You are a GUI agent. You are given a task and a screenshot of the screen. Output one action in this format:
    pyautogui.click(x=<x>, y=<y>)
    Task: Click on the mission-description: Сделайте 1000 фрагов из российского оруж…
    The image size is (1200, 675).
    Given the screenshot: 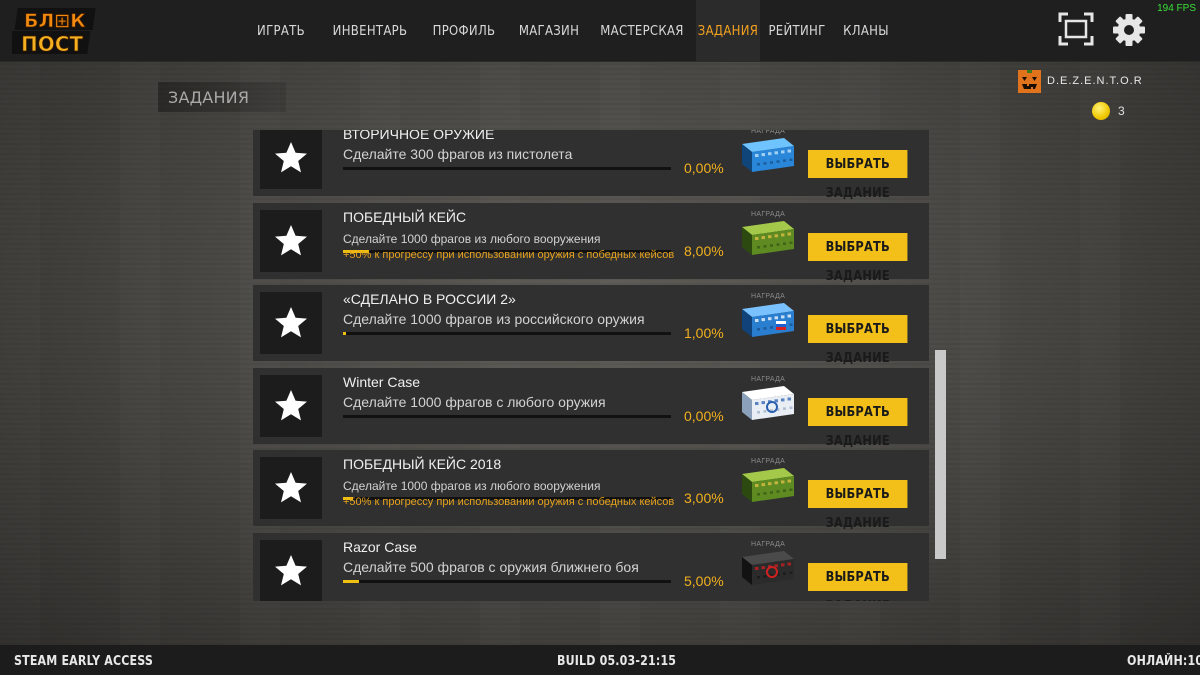 What is the action you would take?
    pyautogui.click(x=494, y=319)
    